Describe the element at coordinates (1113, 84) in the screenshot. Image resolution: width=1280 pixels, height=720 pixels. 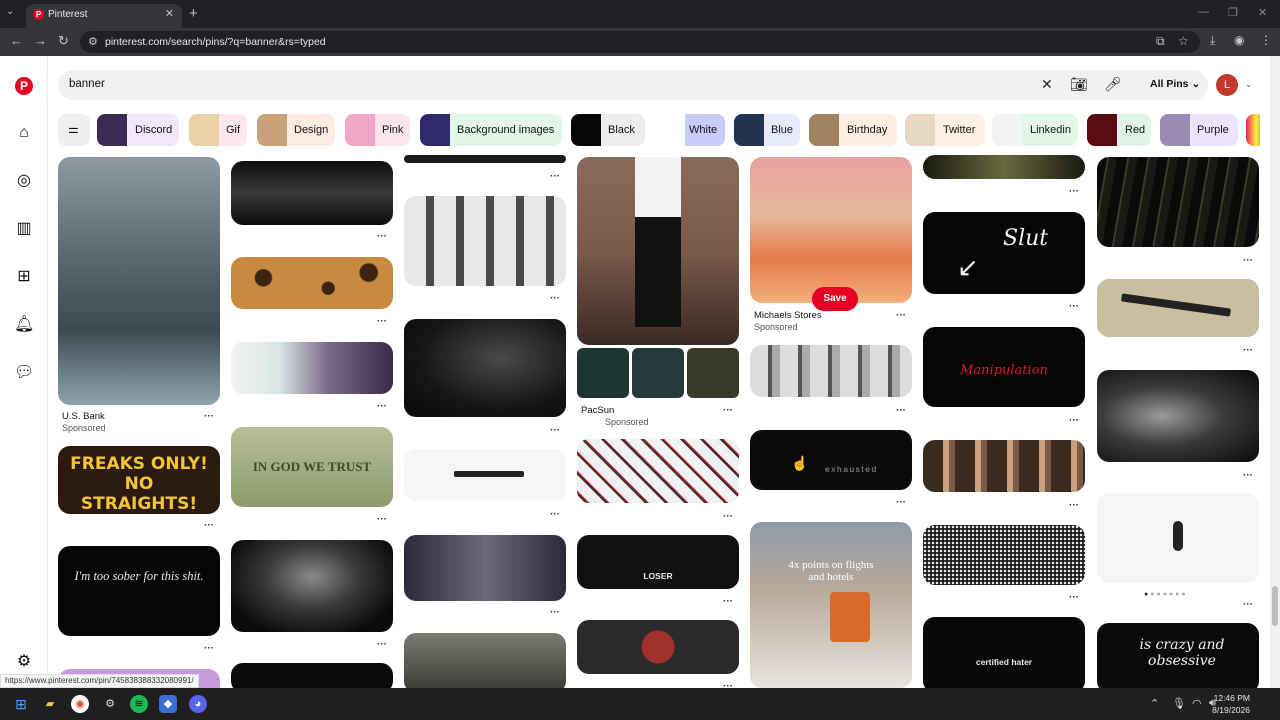
I see `voice-search-mic-icon: 🎤︎` at that location.